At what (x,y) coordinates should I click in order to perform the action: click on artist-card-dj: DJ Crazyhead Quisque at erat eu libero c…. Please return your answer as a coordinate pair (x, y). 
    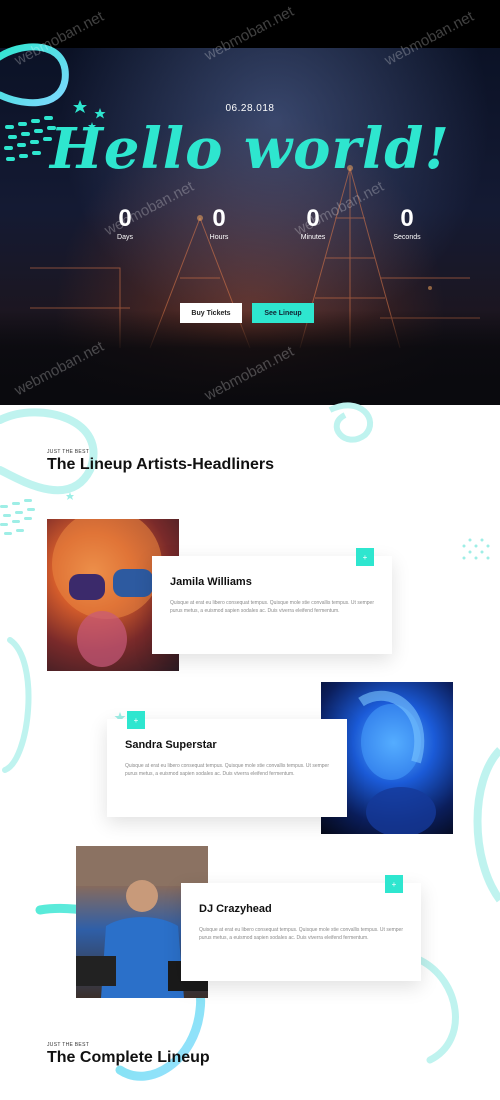
    Looking at the image, I should click on (301, 932).